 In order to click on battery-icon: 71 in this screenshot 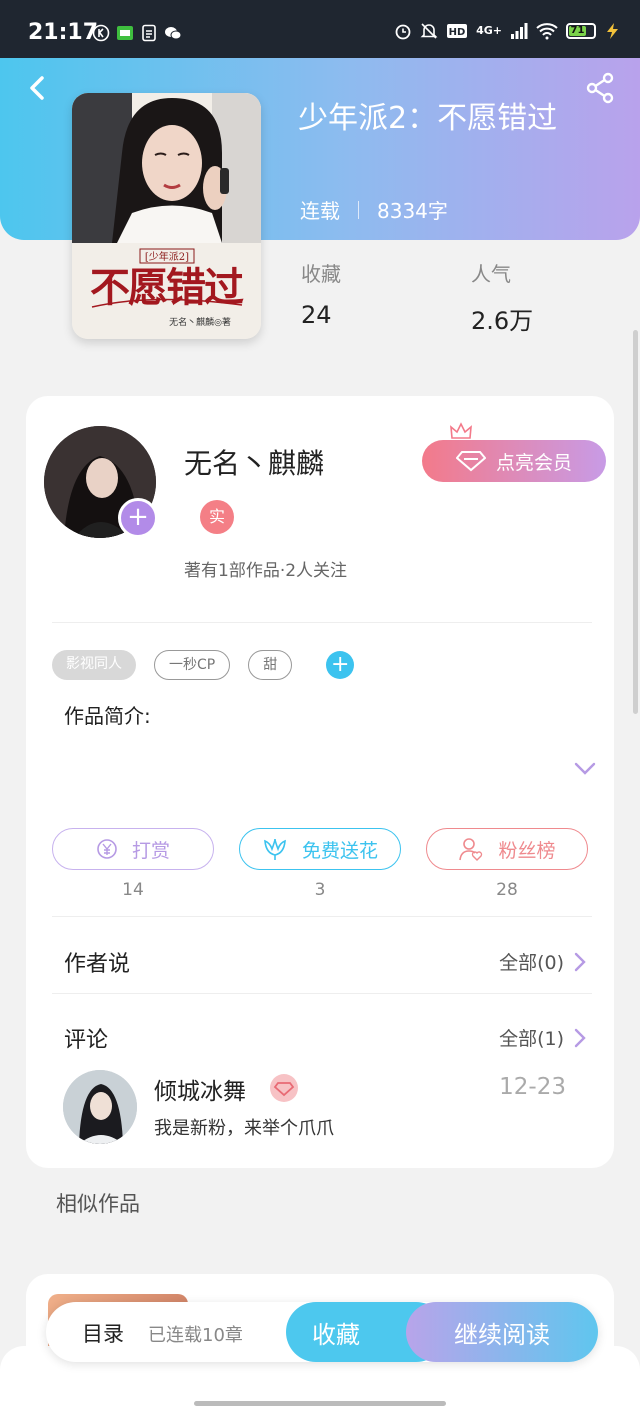, I will do `click(581, 31)`.